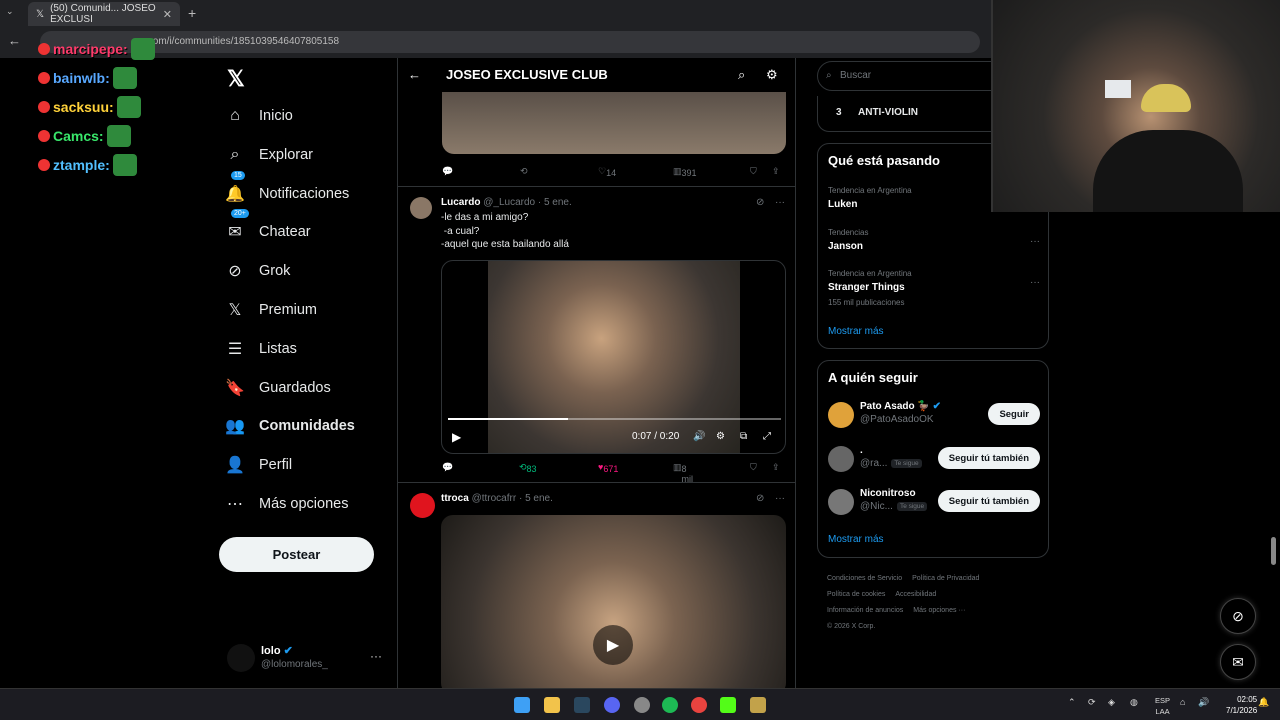 This screenshot has width=1280, height=720. What do you see at coordinates (497, 498) in the screenshot?
I see `tweet-author: ttroca @ttrocafrr · 5 ene.` at bounding box center [497, 498].